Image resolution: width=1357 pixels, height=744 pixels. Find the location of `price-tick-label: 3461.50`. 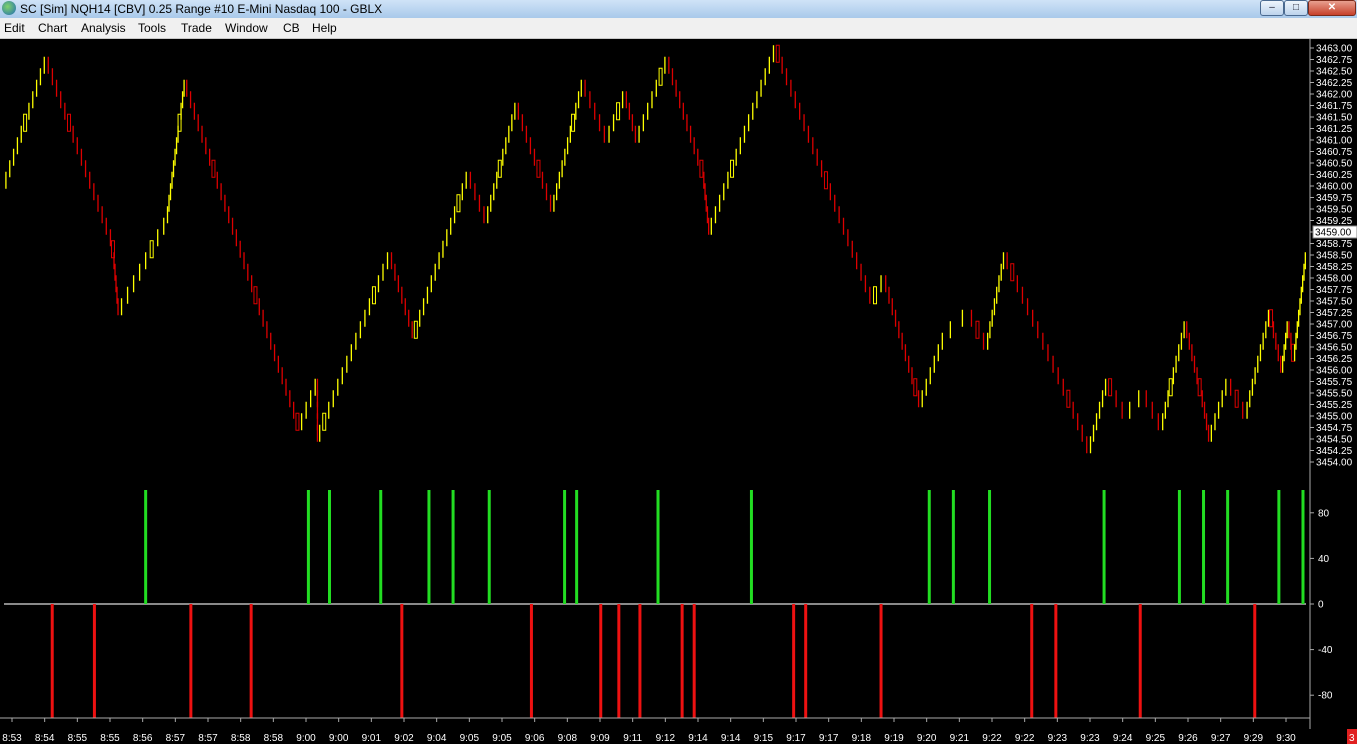

price-tick-label: 3461.50 is located at coordinates (1334, 118).